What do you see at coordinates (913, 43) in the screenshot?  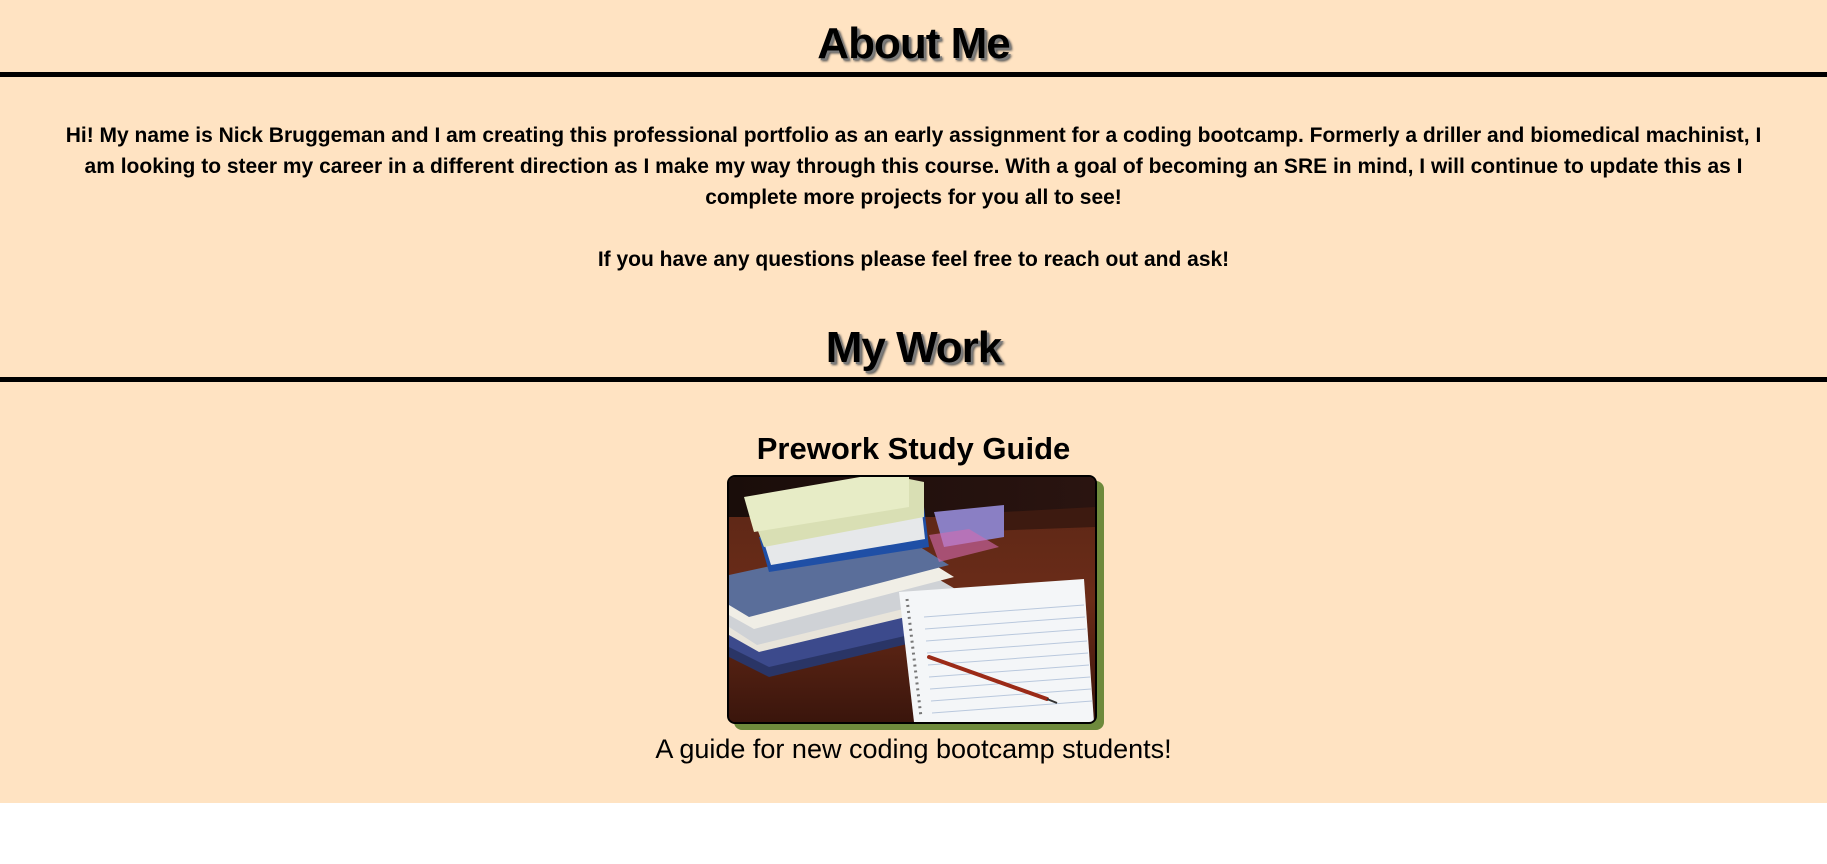 I see `about-me-heading: About Me` at bounding box center [913, 43].